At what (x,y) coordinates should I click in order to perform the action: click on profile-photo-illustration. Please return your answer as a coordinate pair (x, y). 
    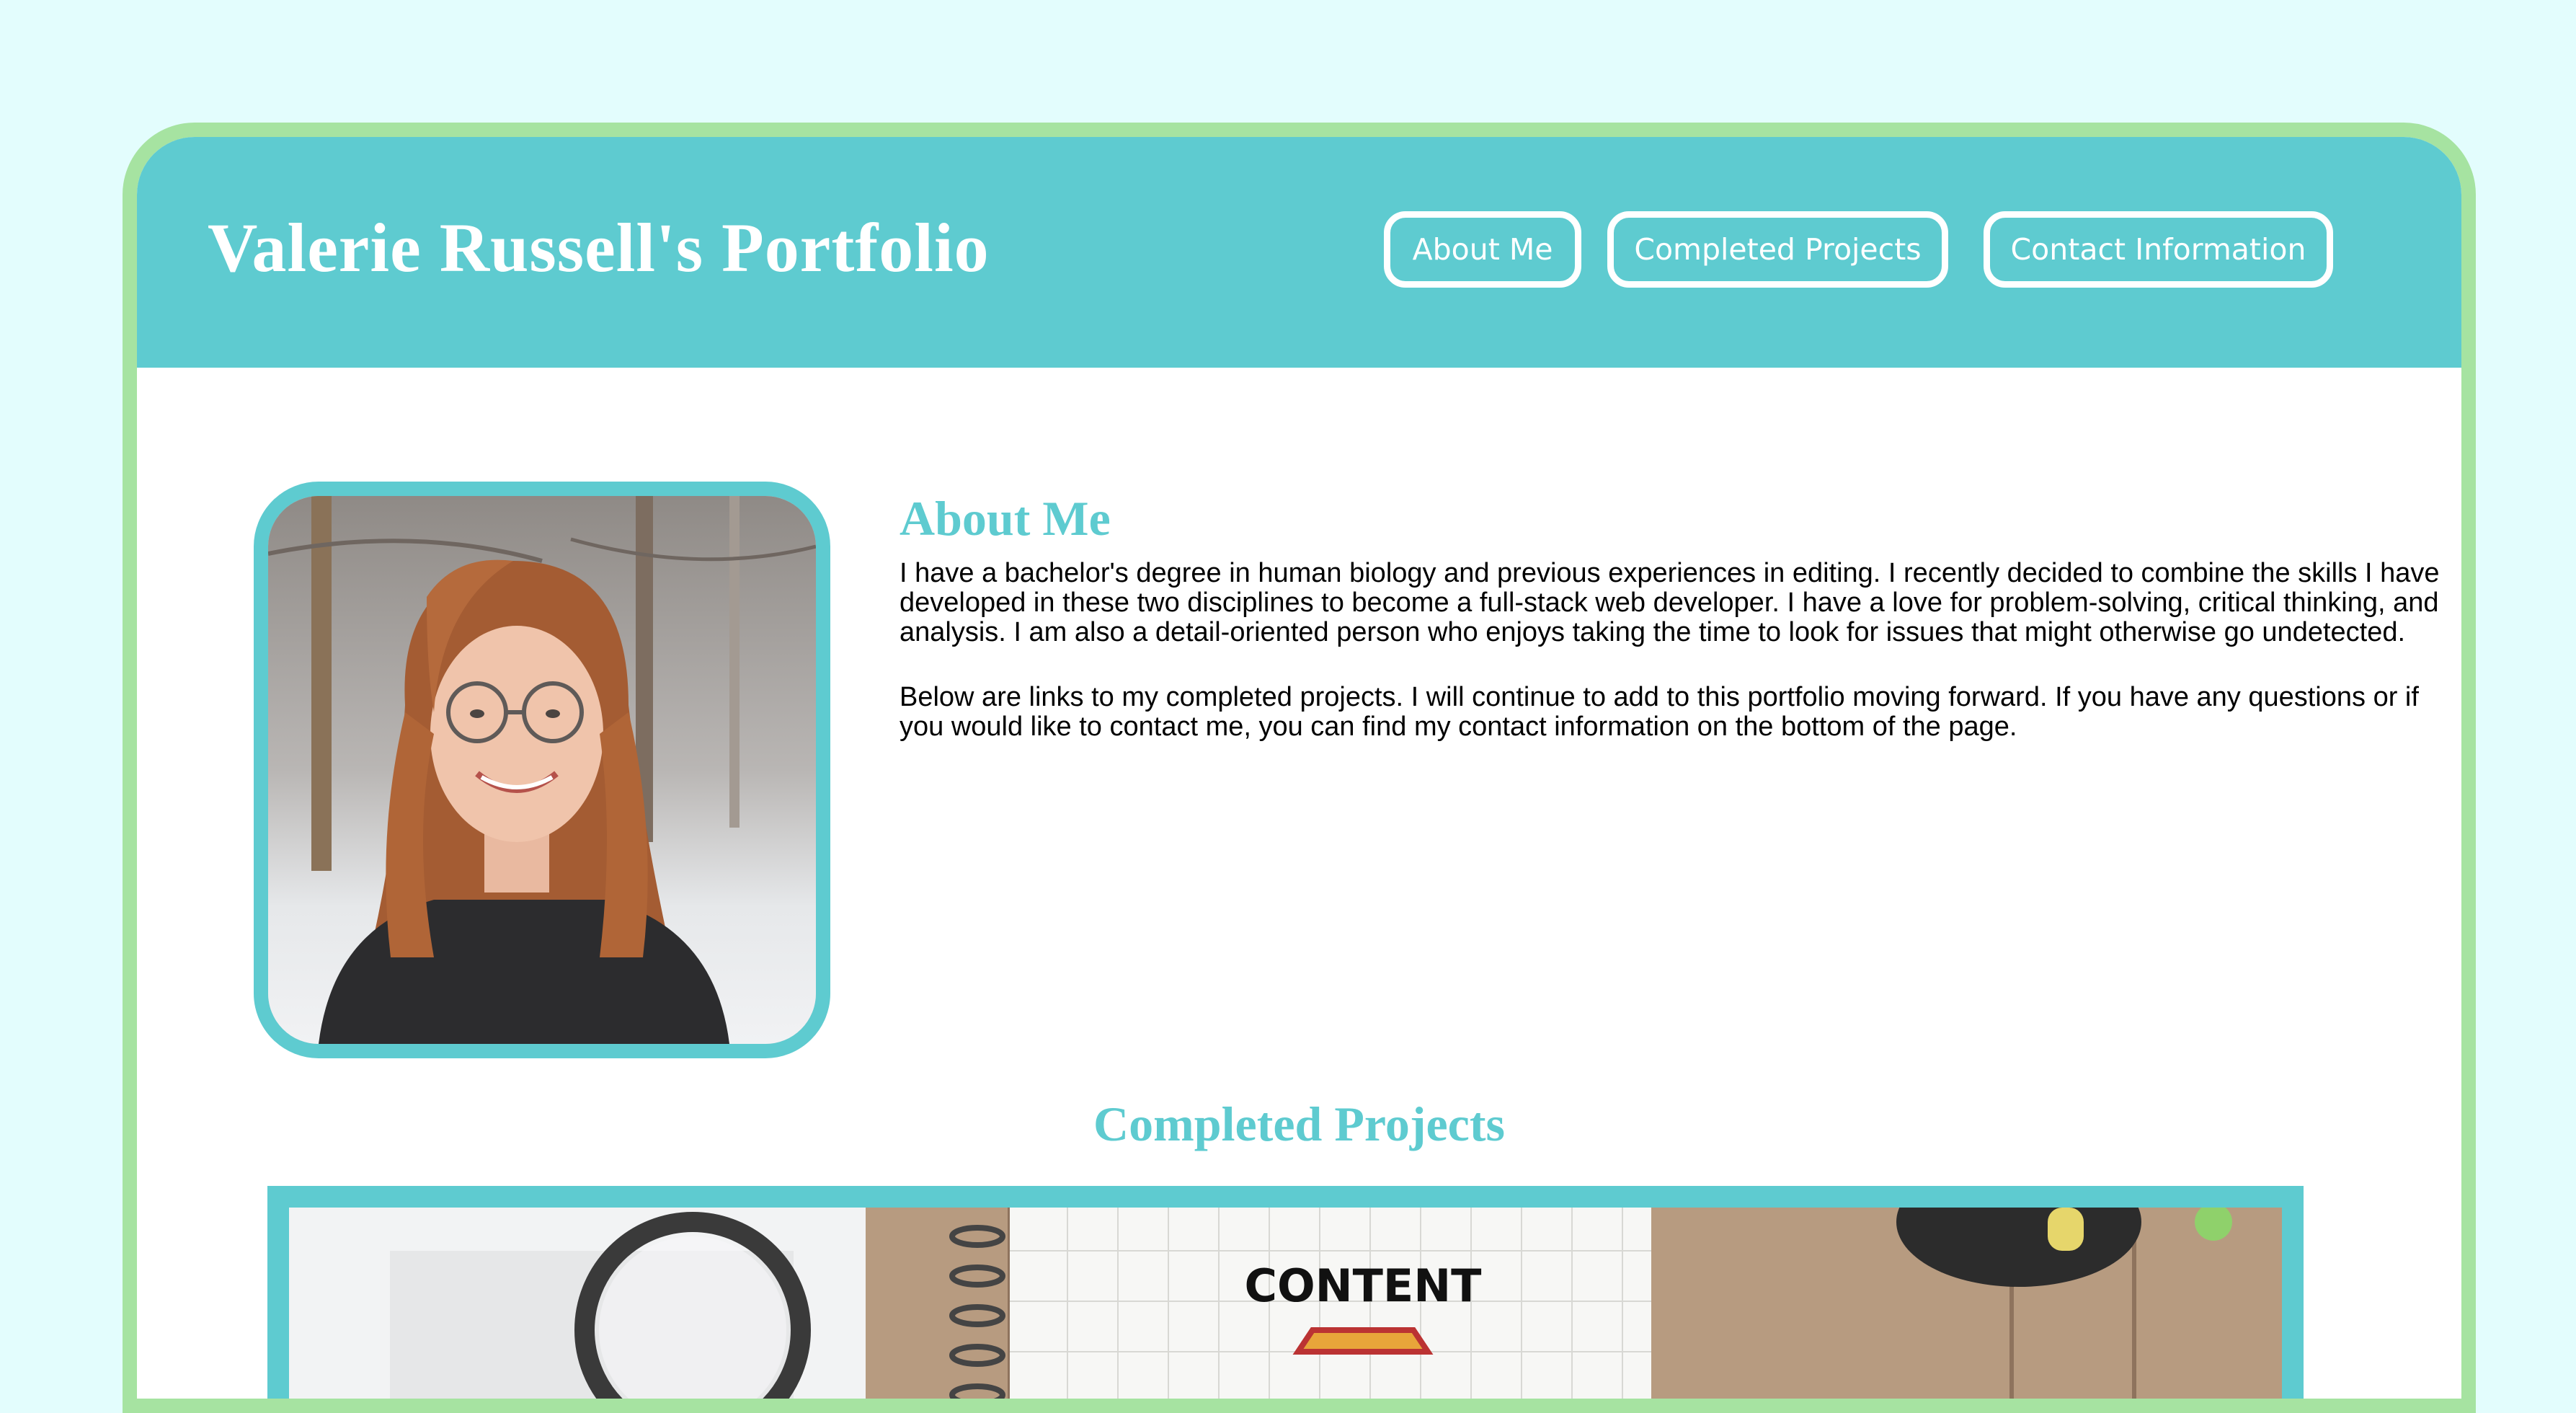
    Looking at the image, I should click on (542, 770).